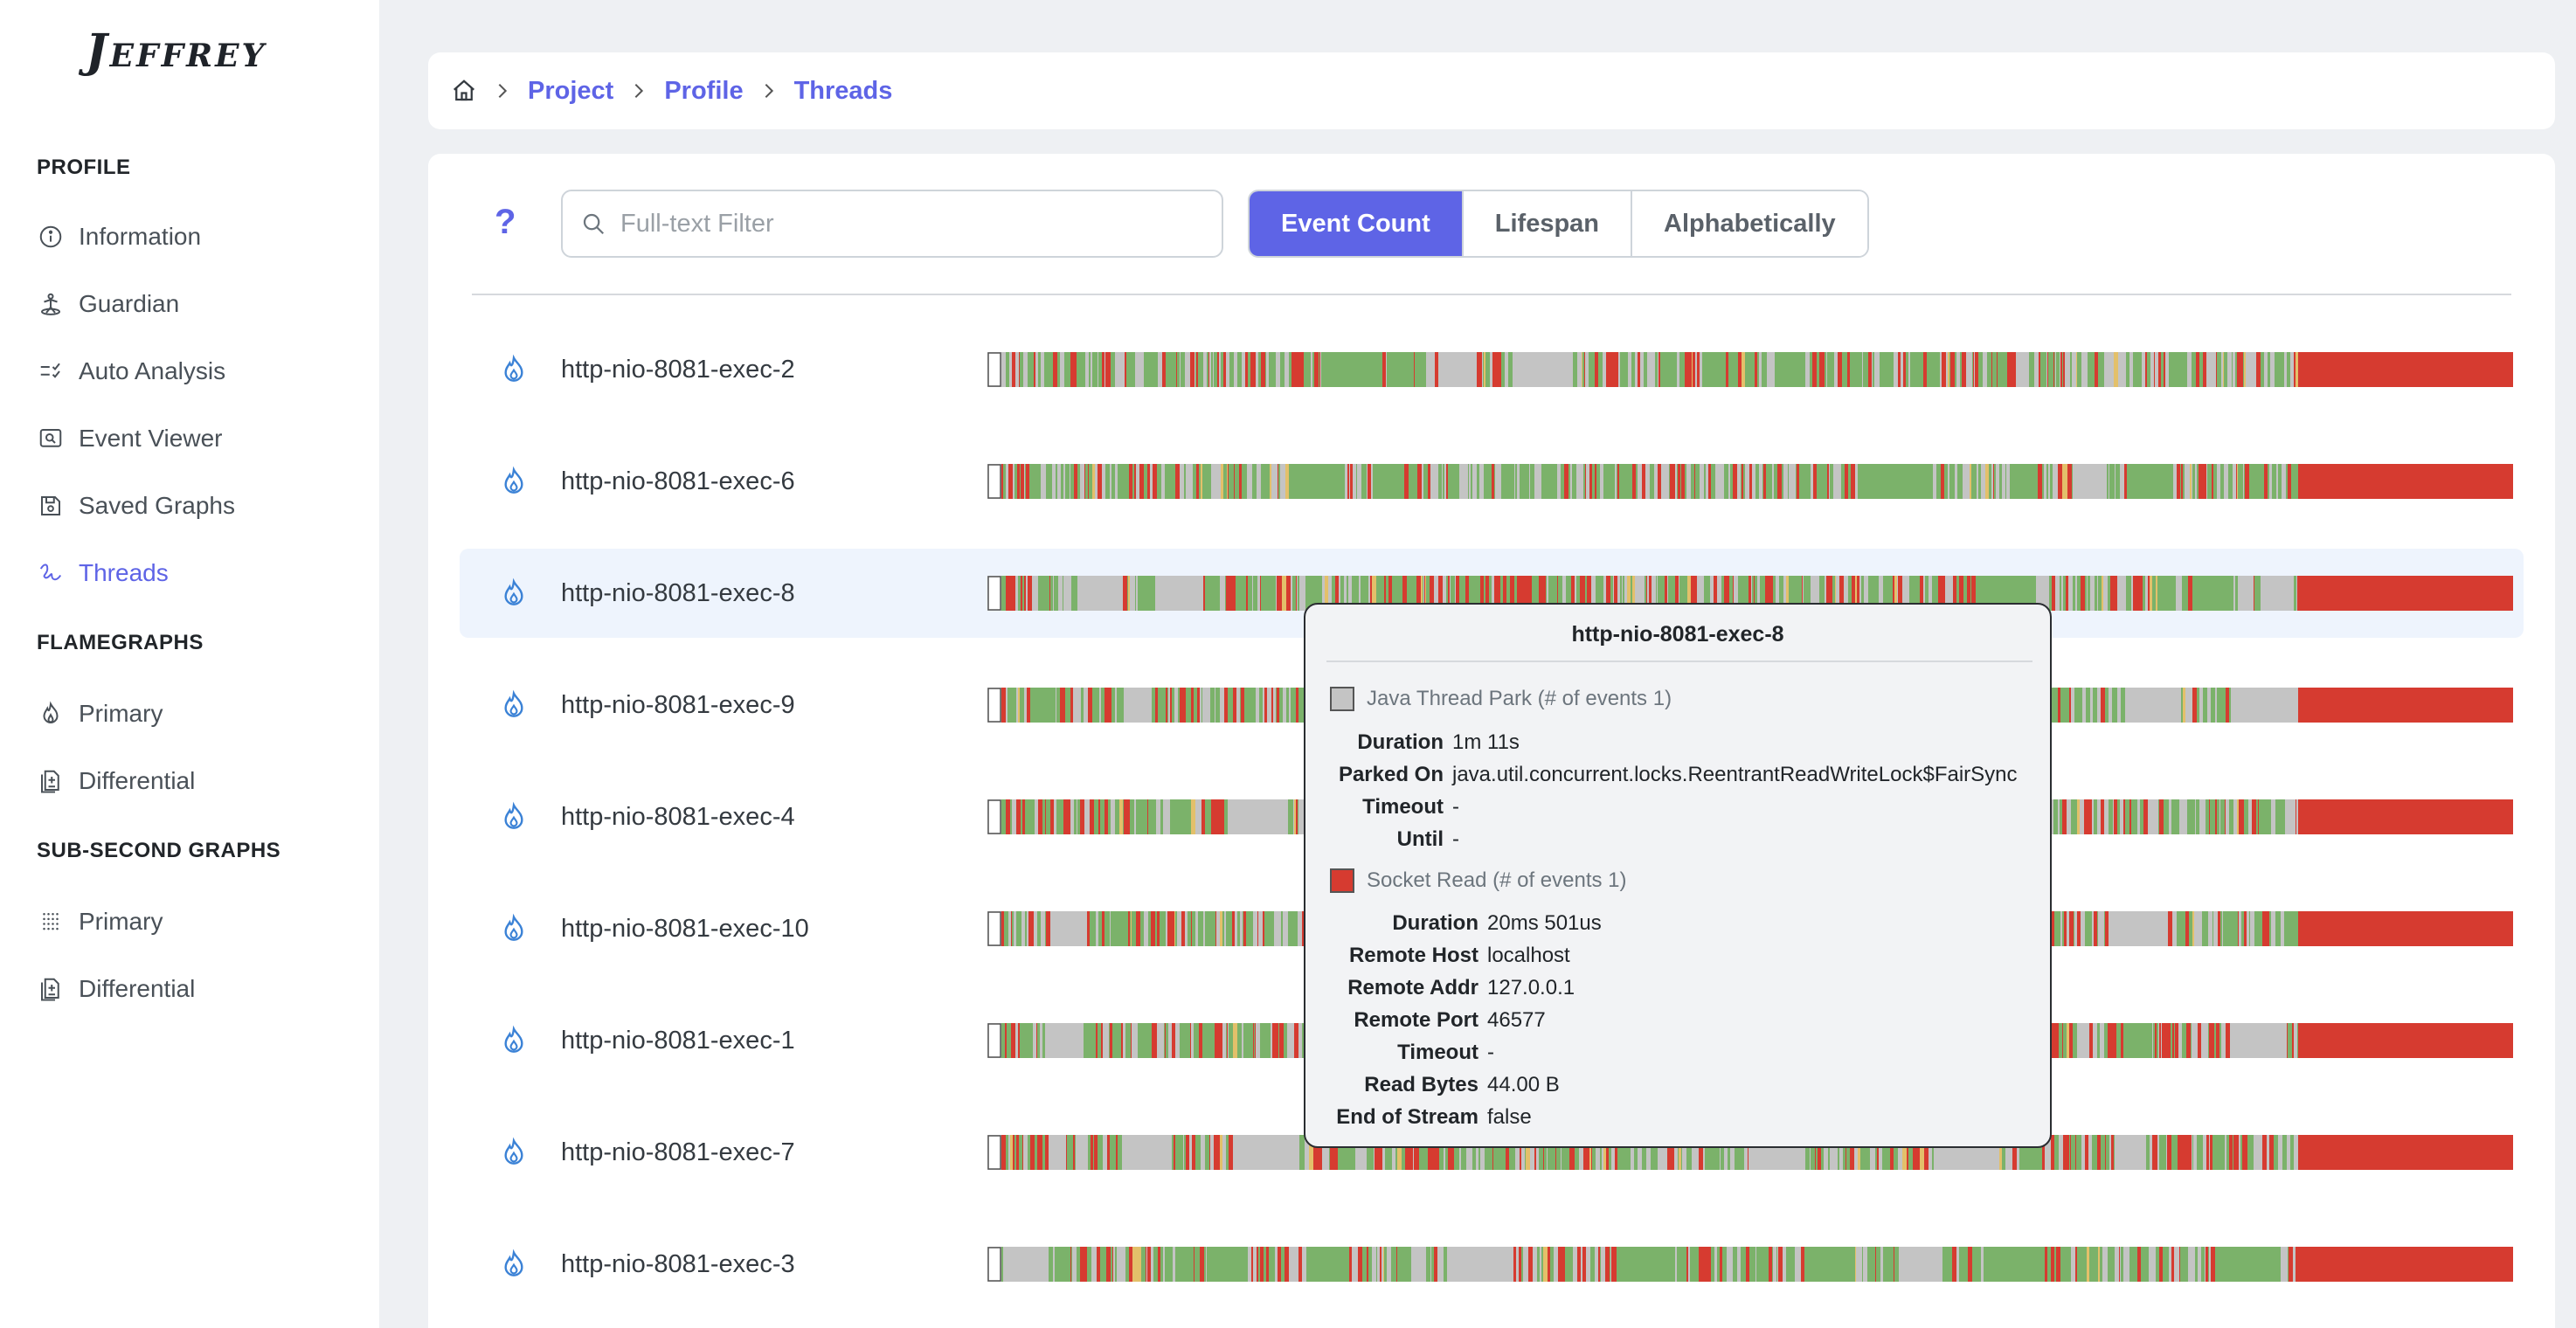 This screenshot has height=1328, width=2576. I want to click on app-logo: Jeffrey, so click(176, 51).